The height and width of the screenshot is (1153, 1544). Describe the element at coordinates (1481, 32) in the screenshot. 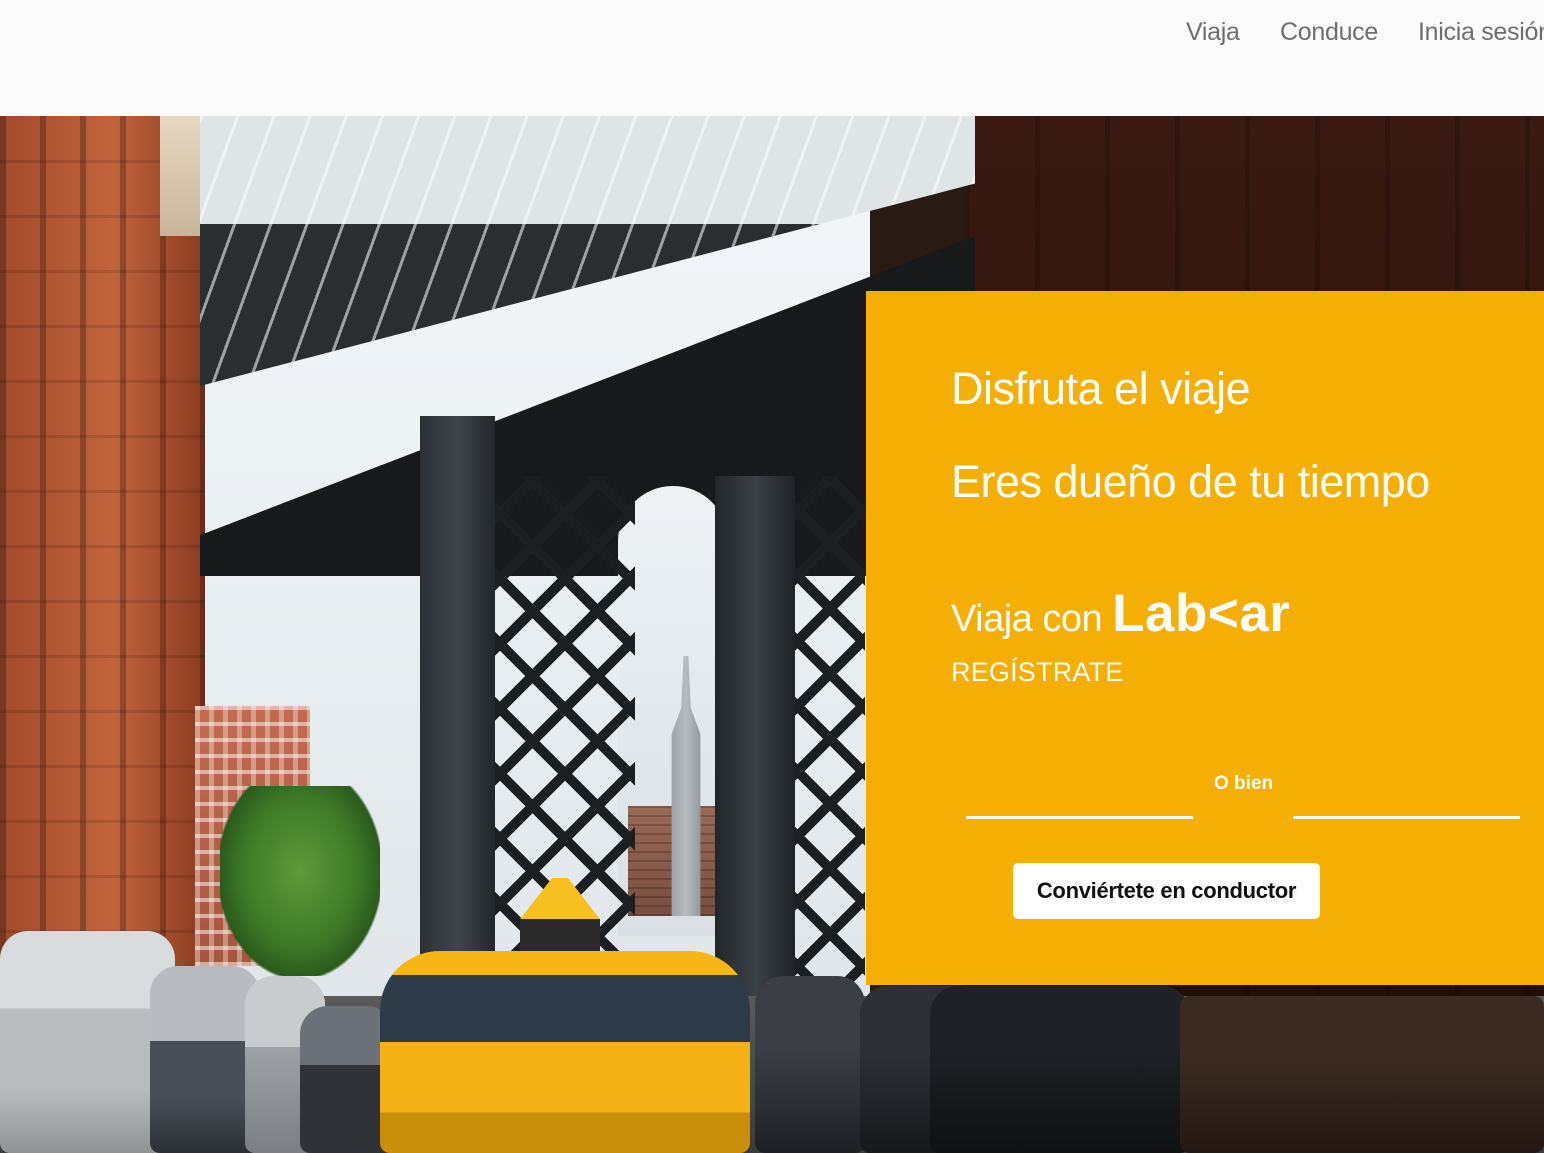

I see `nav-link-login: Inicia sesión` at that location.